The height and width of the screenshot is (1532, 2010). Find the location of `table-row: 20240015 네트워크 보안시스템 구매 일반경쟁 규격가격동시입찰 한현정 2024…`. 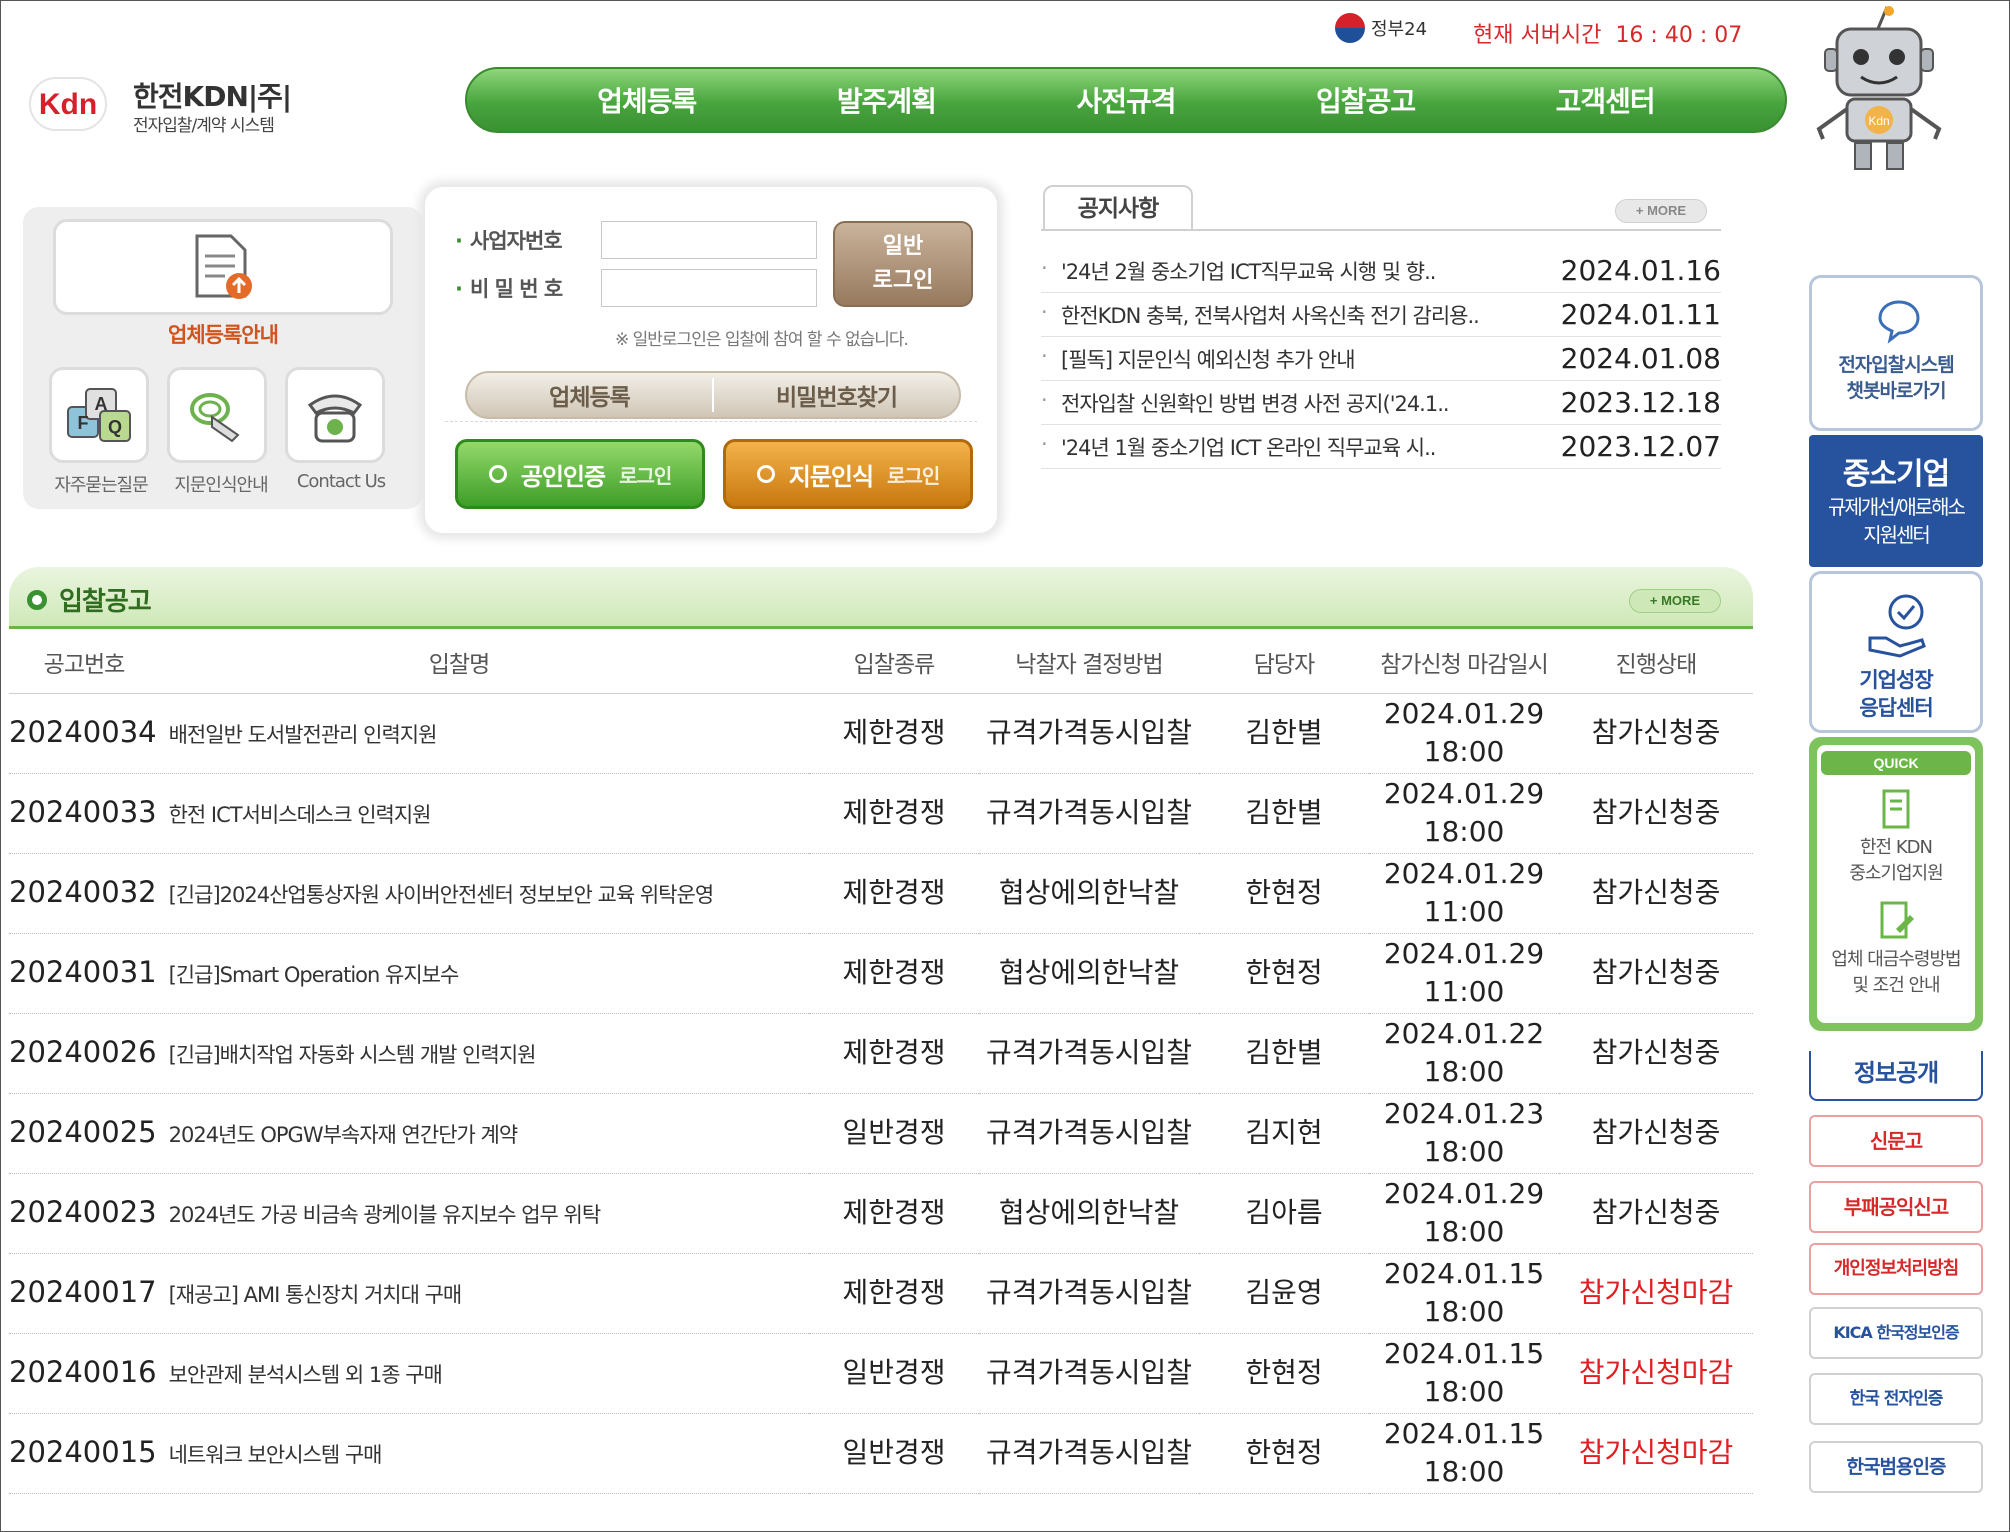

table-row: 20240015 네트워크 보안시스템 구매 일반경쟁 규격가격동시입찰 한현정 2024… is located at coordinates (881, 1453).